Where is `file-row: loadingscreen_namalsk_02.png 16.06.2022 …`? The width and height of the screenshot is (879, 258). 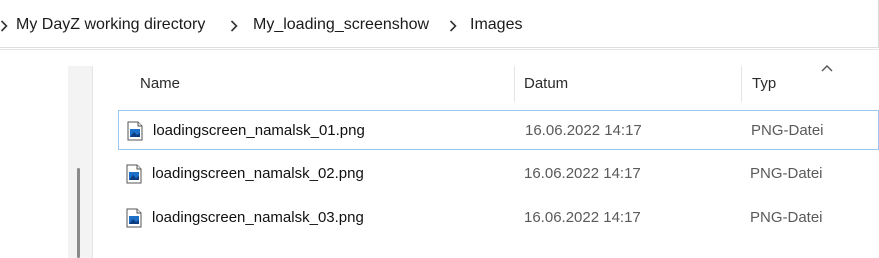
file-row: loadingscreen_namalsk_02.png 16.06.2022 … is located at coordinates (498, 174).